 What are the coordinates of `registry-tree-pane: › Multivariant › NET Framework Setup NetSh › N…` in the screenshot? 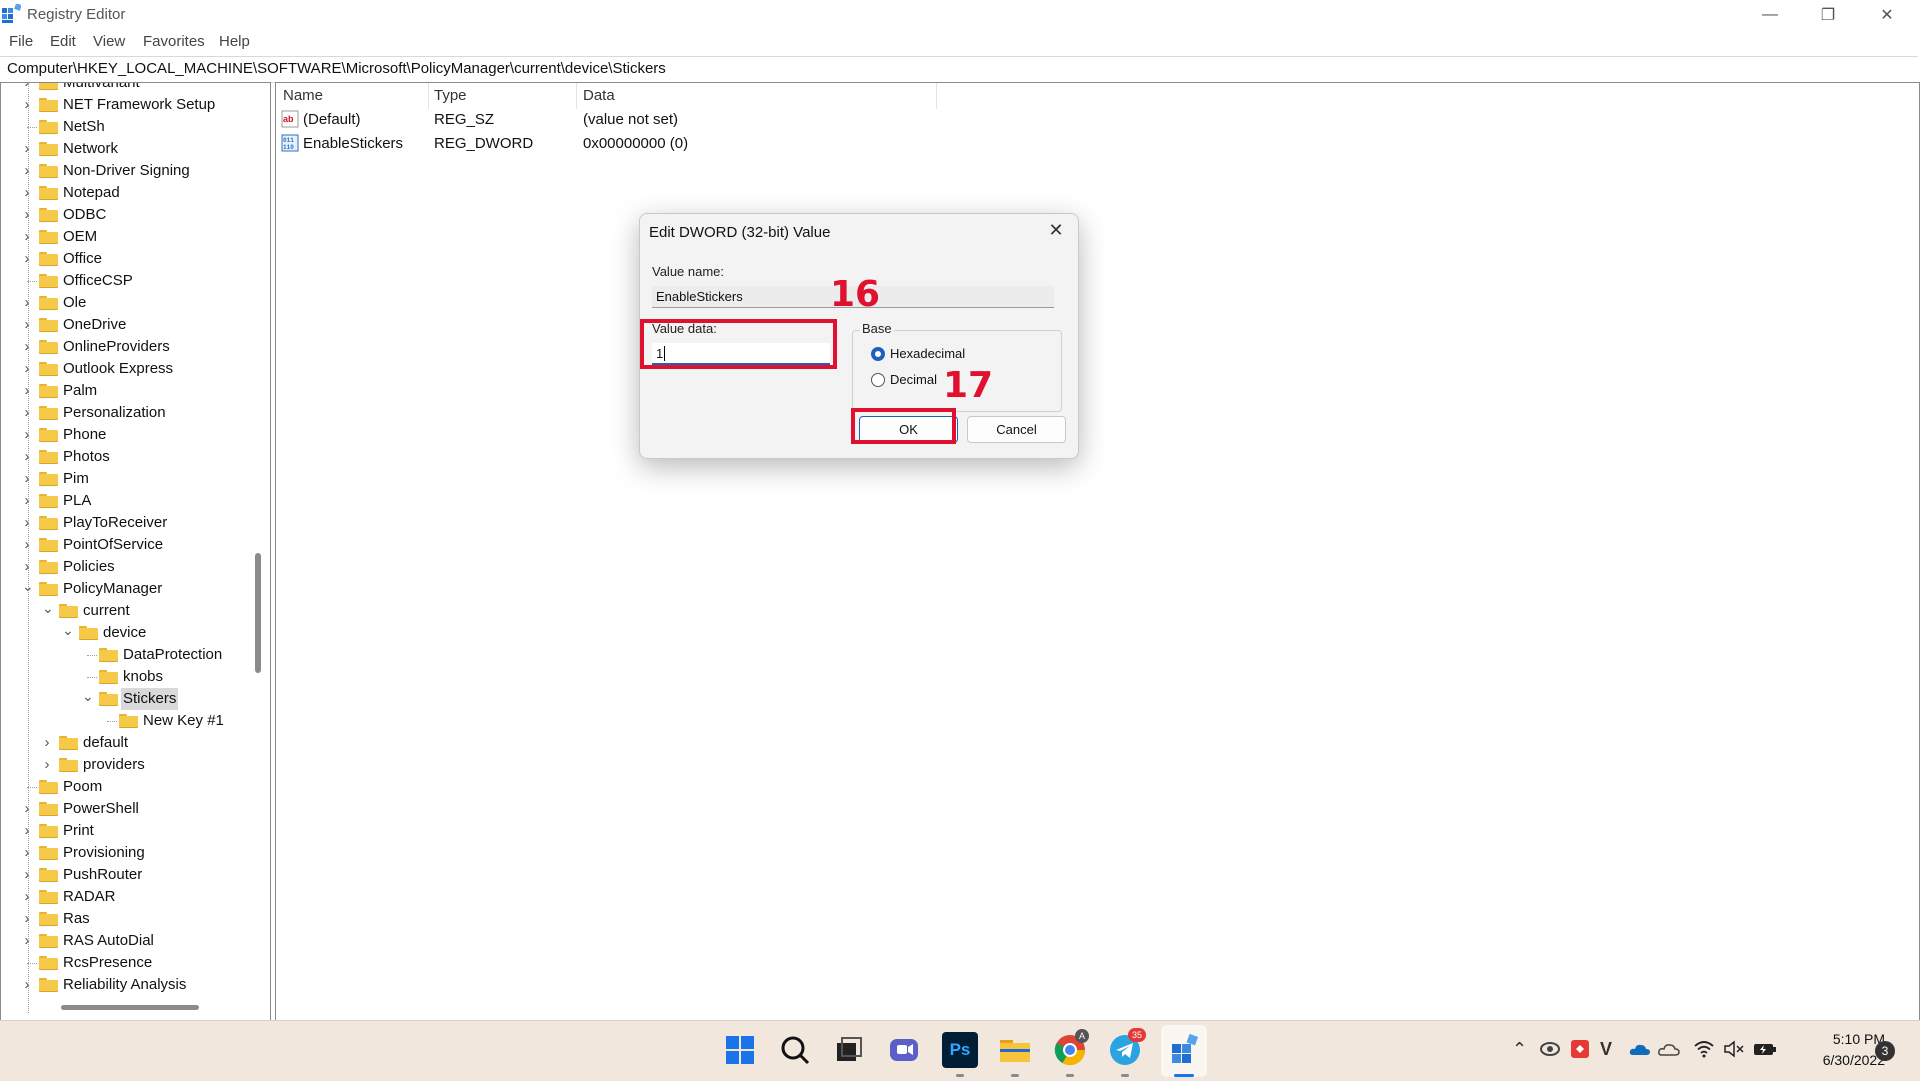 It's located at (135, 551).